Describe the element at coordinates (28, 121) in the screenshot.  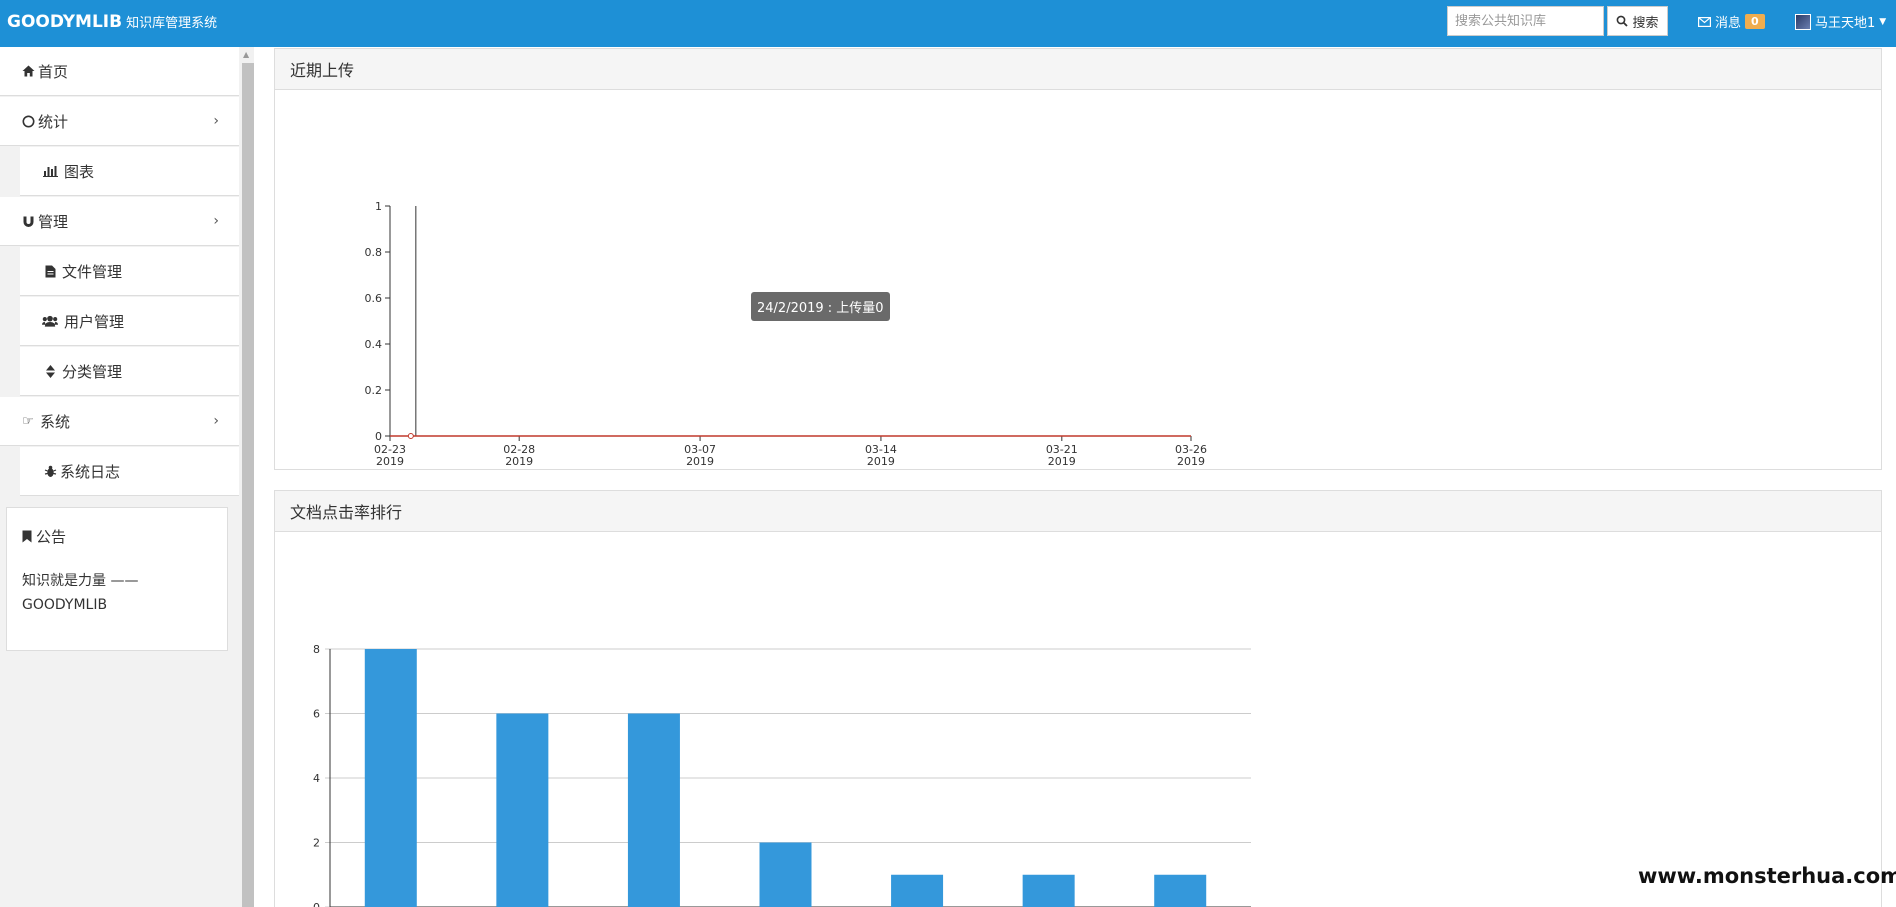
I see `circle-icon` at that location.